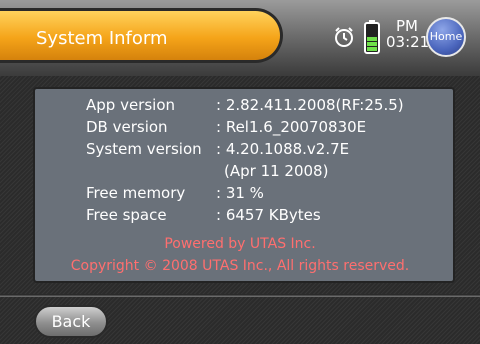 This screenshot has width=480, height=344. I want to click on time-value: 03:21, so click(408, 42).